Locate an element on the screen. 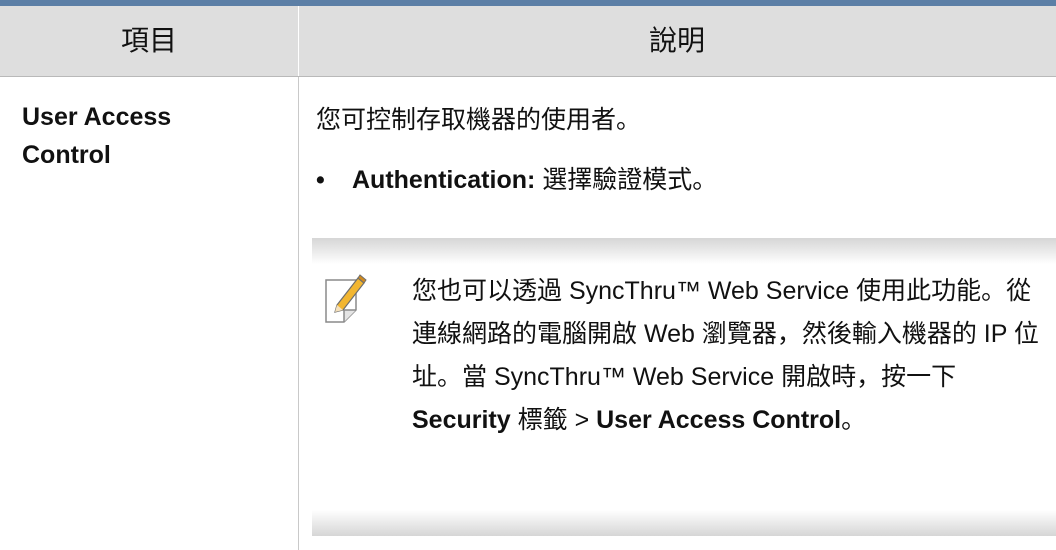 This screenshot has height=550, width=1056. bullet-item-authentication: • Authentication: 選擇驗證模式。 is located at coordinates (516, 180).